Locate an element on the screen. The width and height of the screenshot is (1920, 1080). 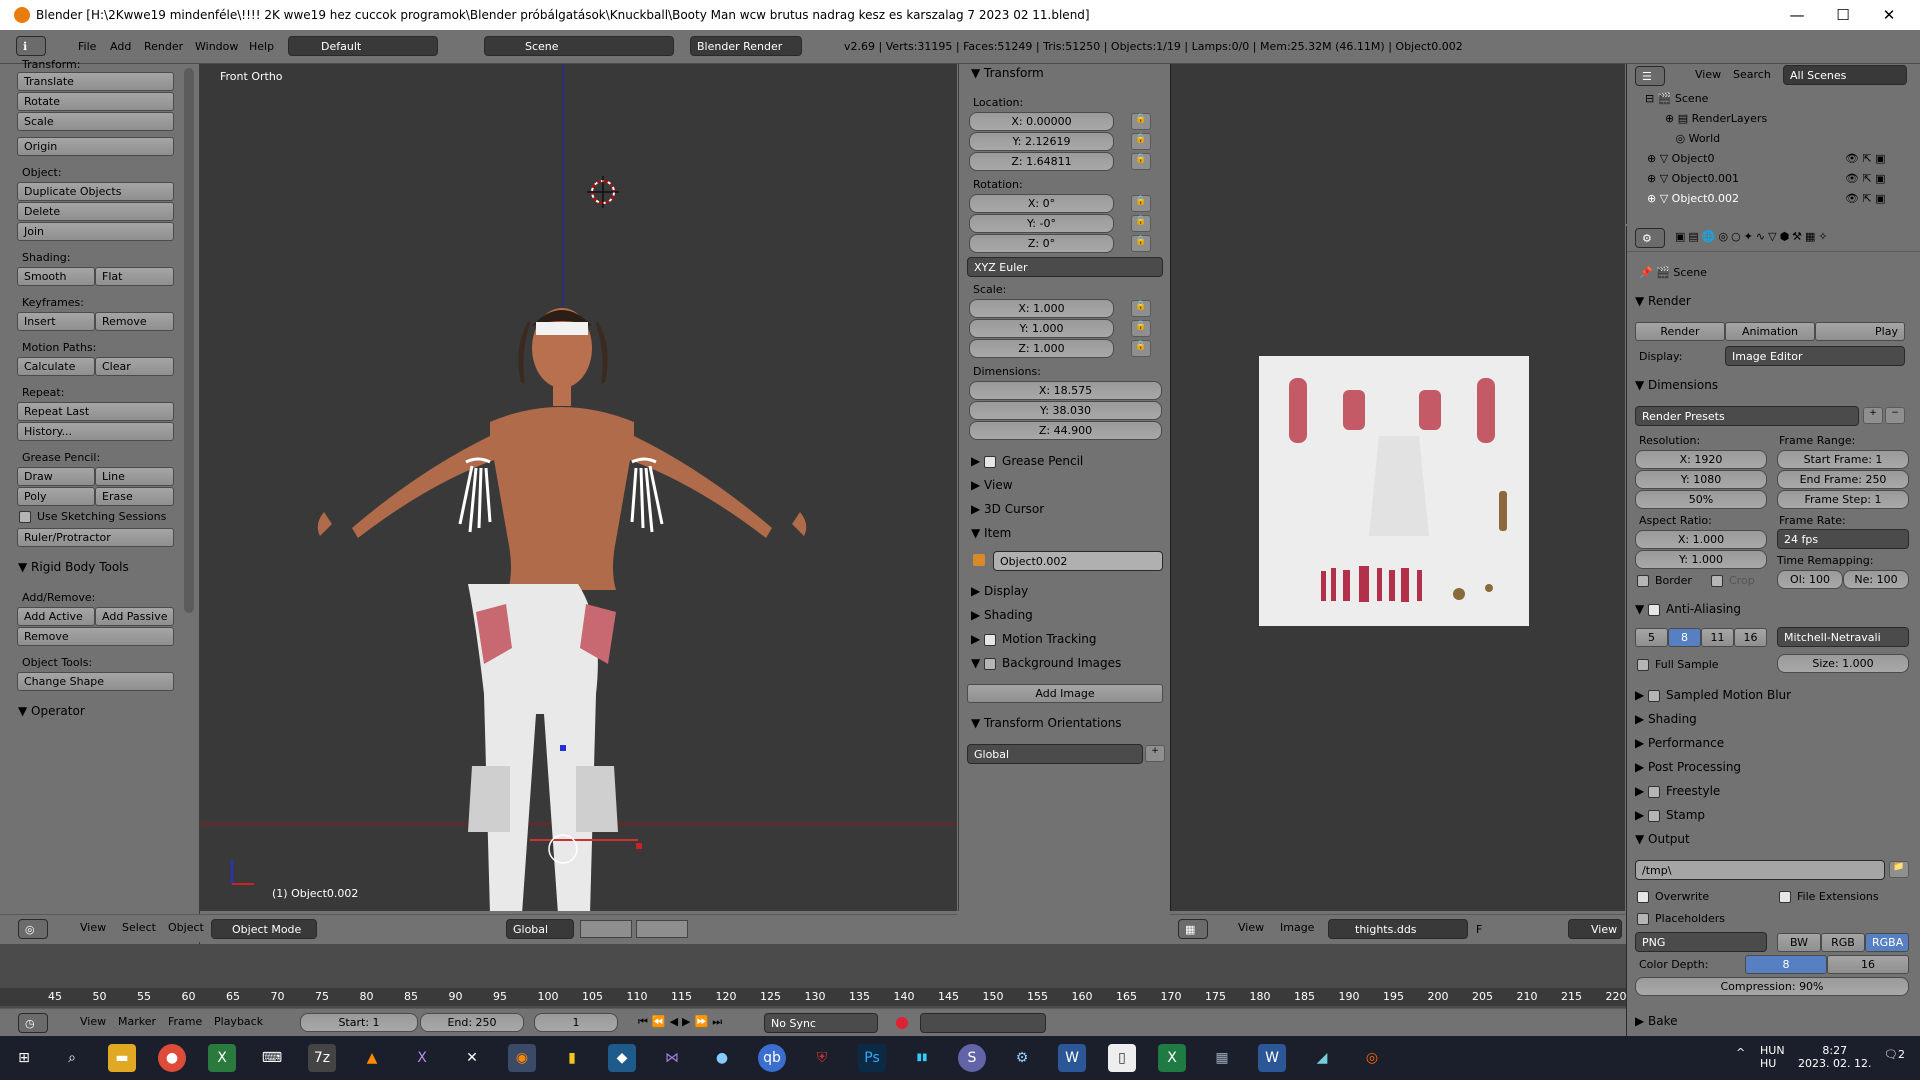
clock: 8:27 2023. 02. 12. is located at coordinates (1834, 1057).